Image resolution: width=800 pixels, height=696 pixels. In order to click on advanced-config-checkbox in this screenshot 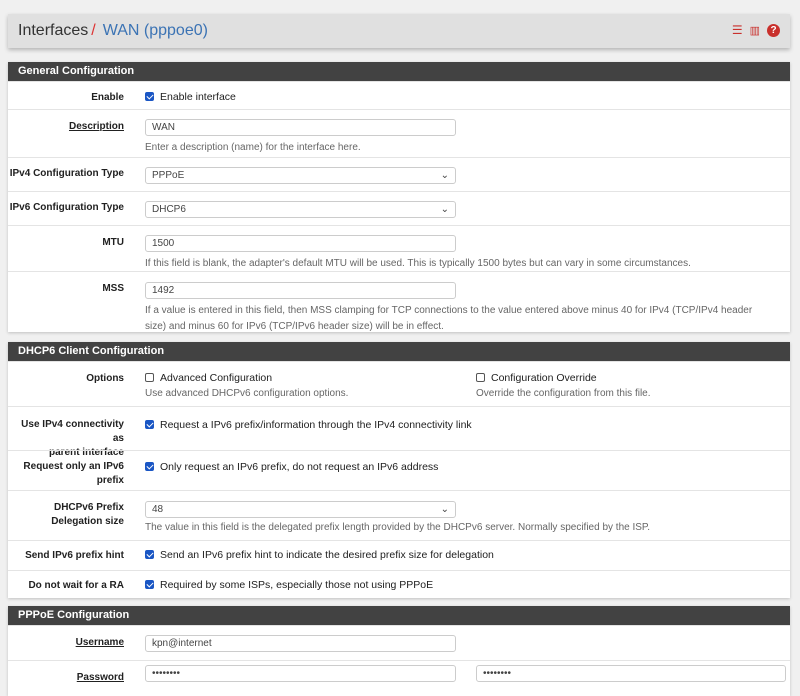, I will do `click(149, 377)`.